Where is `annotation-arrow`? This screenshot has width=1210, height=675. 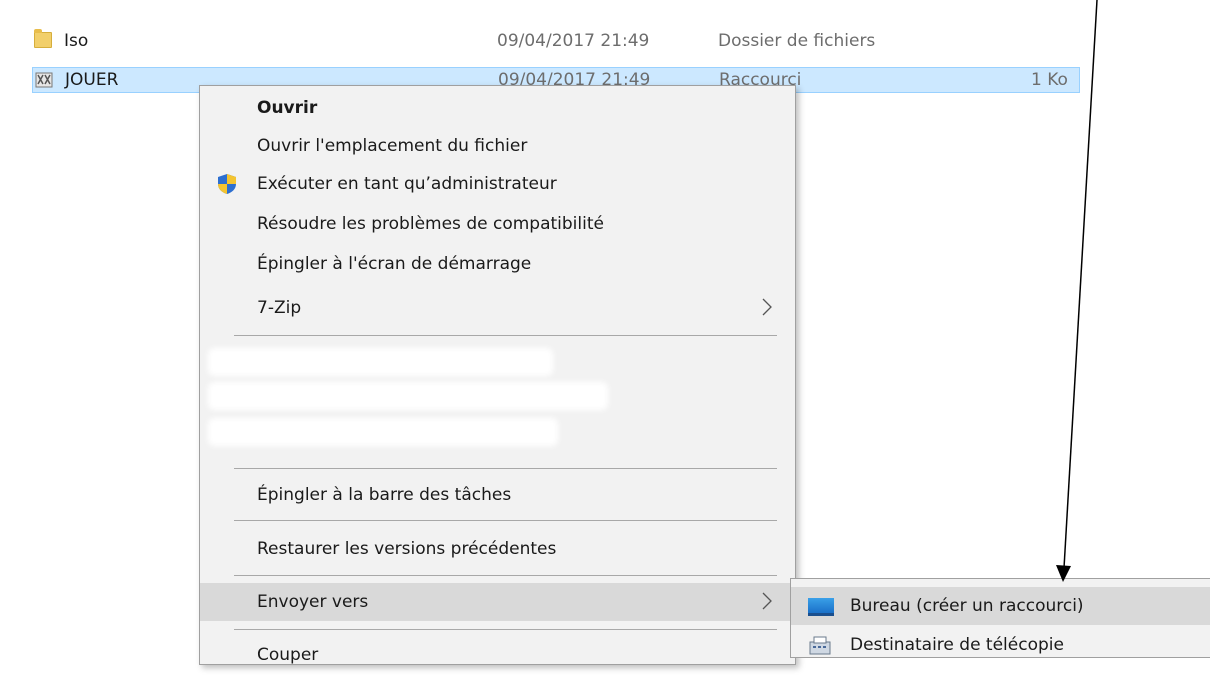 annotation-arrow is located at coordinates (1077, 291).